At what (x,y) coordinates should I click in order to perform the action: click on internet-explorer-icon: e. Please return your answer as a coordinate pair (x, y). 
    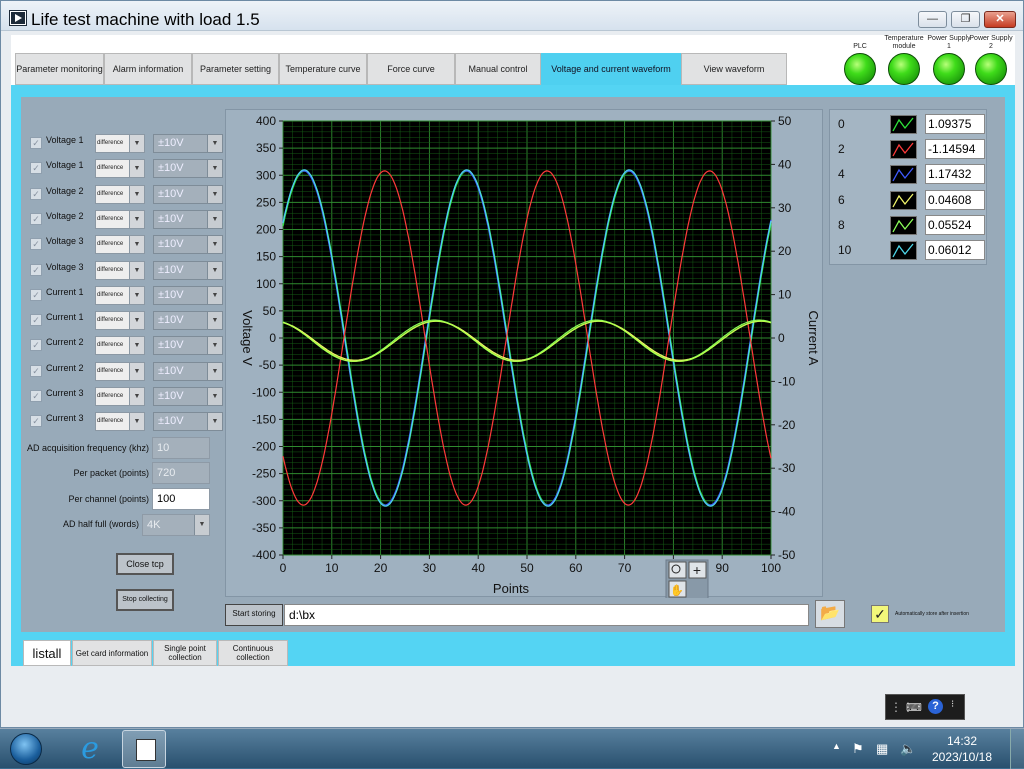
    Looking at the image, I should click on (90, 749).